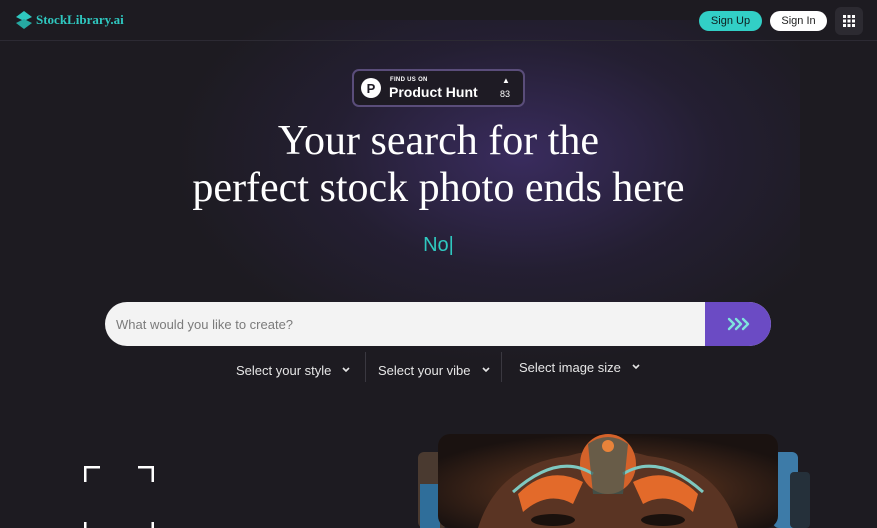  What do you see at coordinates (506, 80) in the screenshot?
I see `upvote-arrow-icon: ▲` at bounding box center [506, 80].